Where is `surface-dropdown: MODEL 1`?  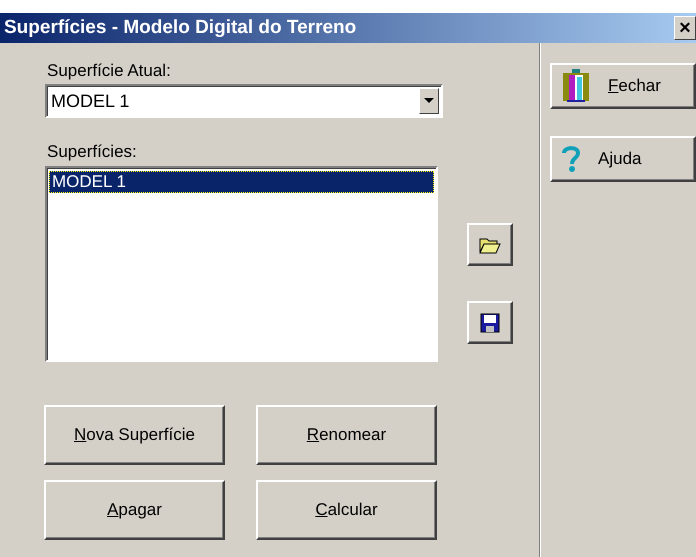 surface-dropdown: MODEL 1 is located at coordinates (244, 101).